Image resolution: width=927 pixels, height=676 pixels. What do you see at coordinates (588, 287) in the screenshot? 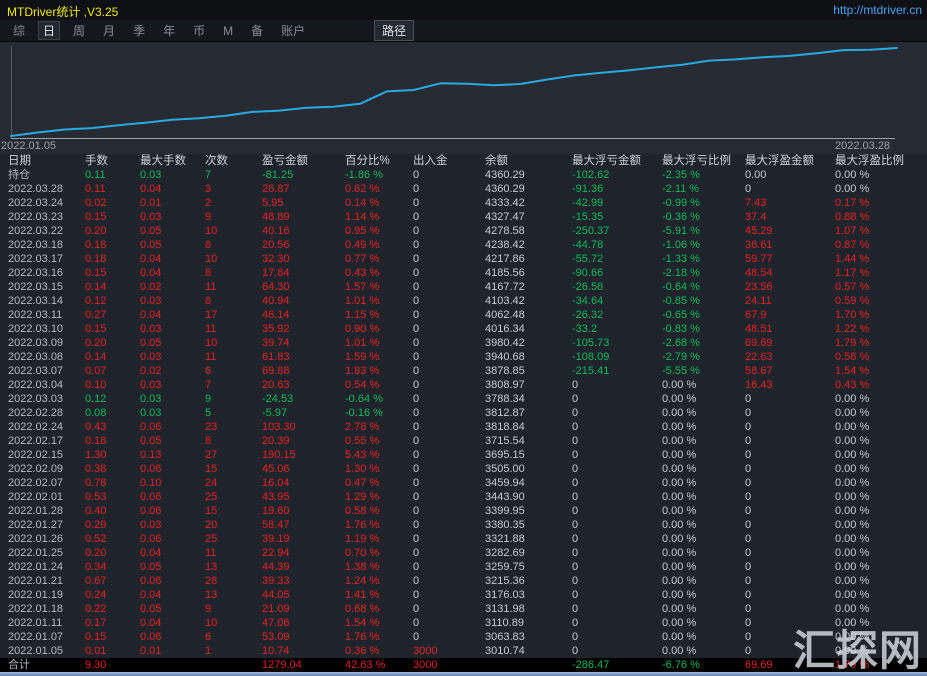
I see `table-cell: -26.58` at bounding box center [588, 287].